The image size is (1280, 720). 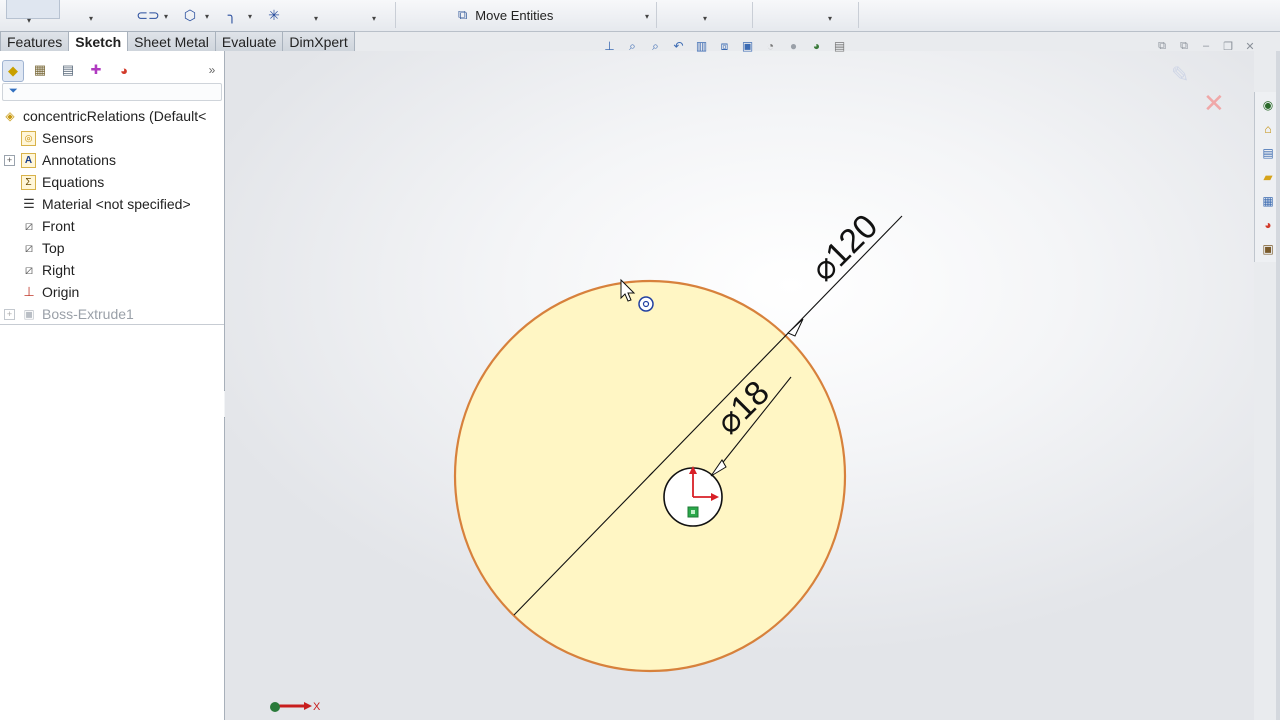 I want to click on outer-diameter-dimension: ⌀120, so click(x=844, y=247).